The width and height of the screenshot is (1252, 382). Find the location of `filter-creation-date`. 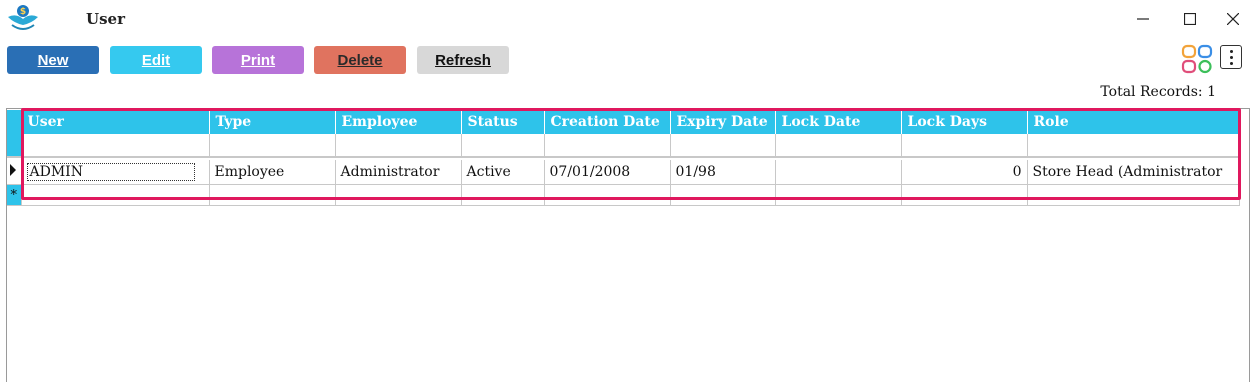

filter-creation-date is located at coordinates (607, 146).